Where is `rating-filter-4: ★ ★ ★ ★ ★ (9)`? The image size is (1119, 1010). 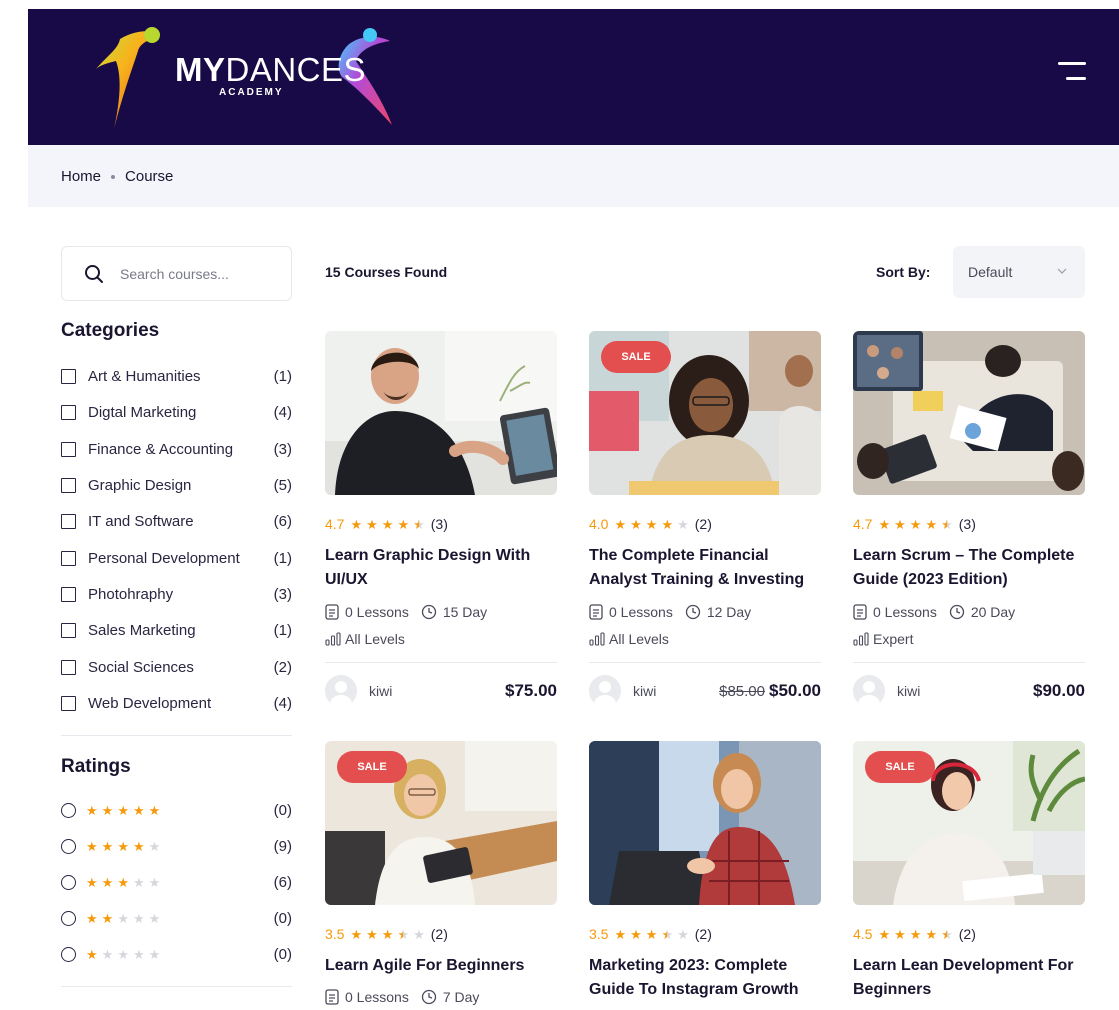
rating-filter-4: ★ ★ ★ ★ ★ (9) is located at coordinates (176, 846).